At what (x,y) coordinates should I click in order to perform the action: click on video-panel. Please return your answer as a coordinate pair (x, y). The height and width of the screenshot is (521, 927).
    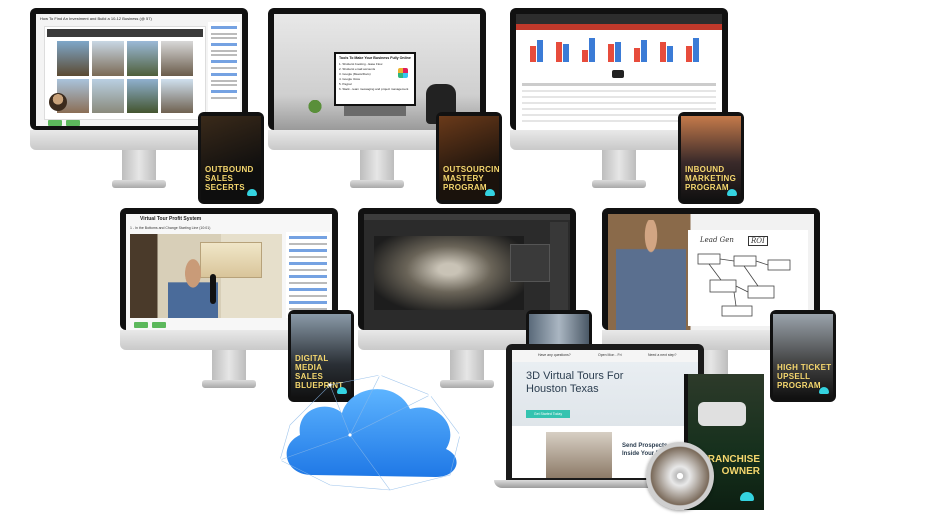
    Looking at the image, I should click on (125, 73).